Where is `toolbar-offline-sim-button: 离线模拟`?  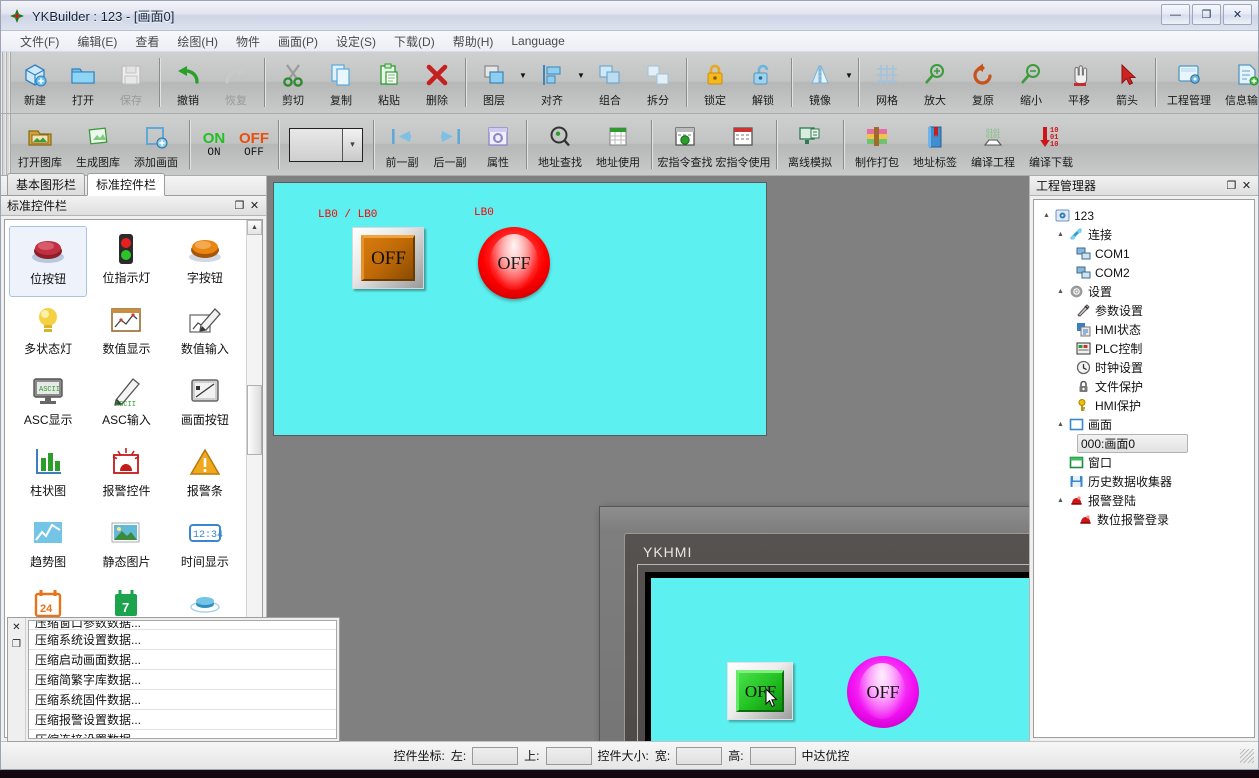 toolbar-offline-sim-button: 离线模拟 is located at coordinates (810, 144).